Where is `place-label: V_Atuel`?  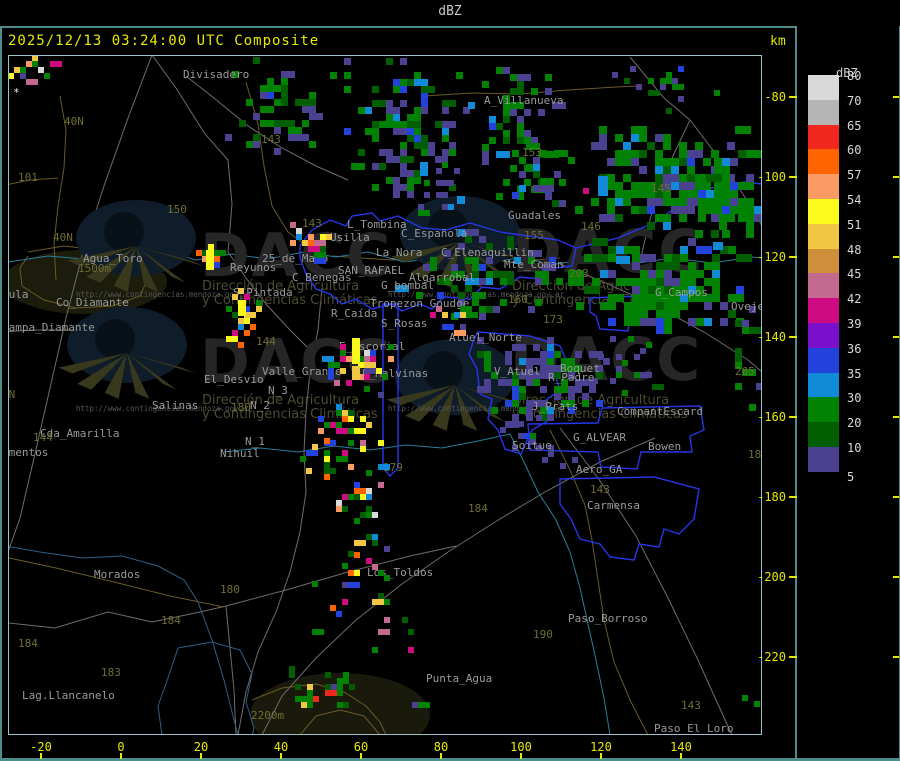
place-label: V_Atuel is located at coordinates (517, 371).